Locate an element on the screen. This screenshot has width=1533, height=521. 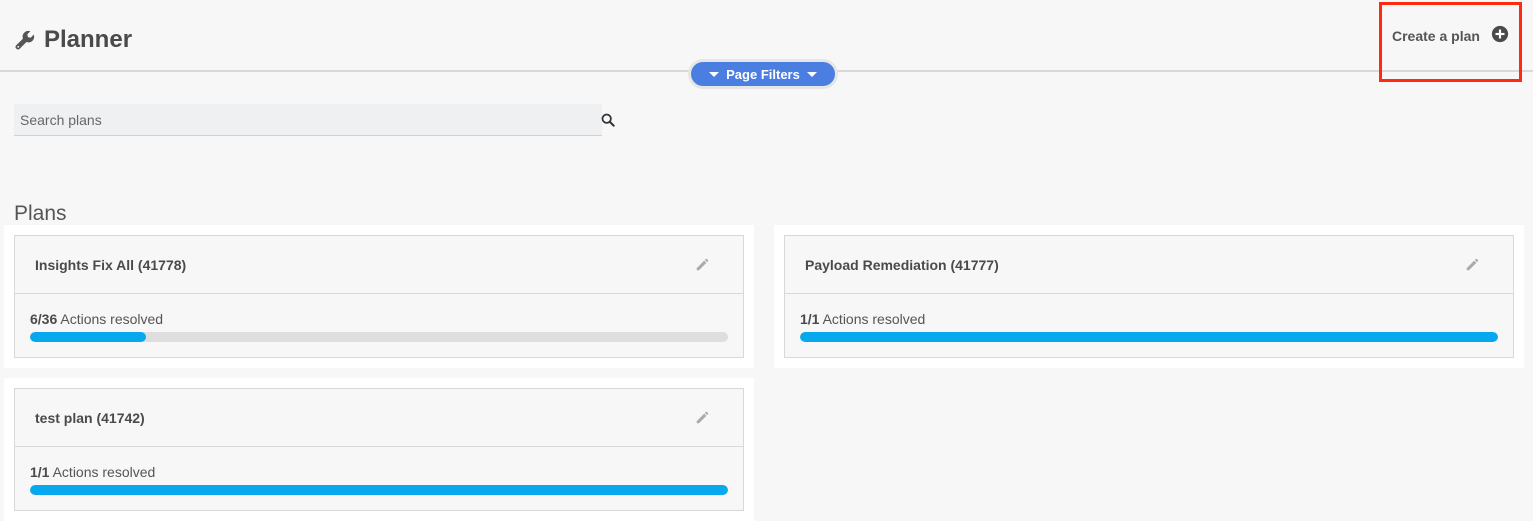
plan-title: Payload Remediation (41777) is located at coordinates (902, 265).